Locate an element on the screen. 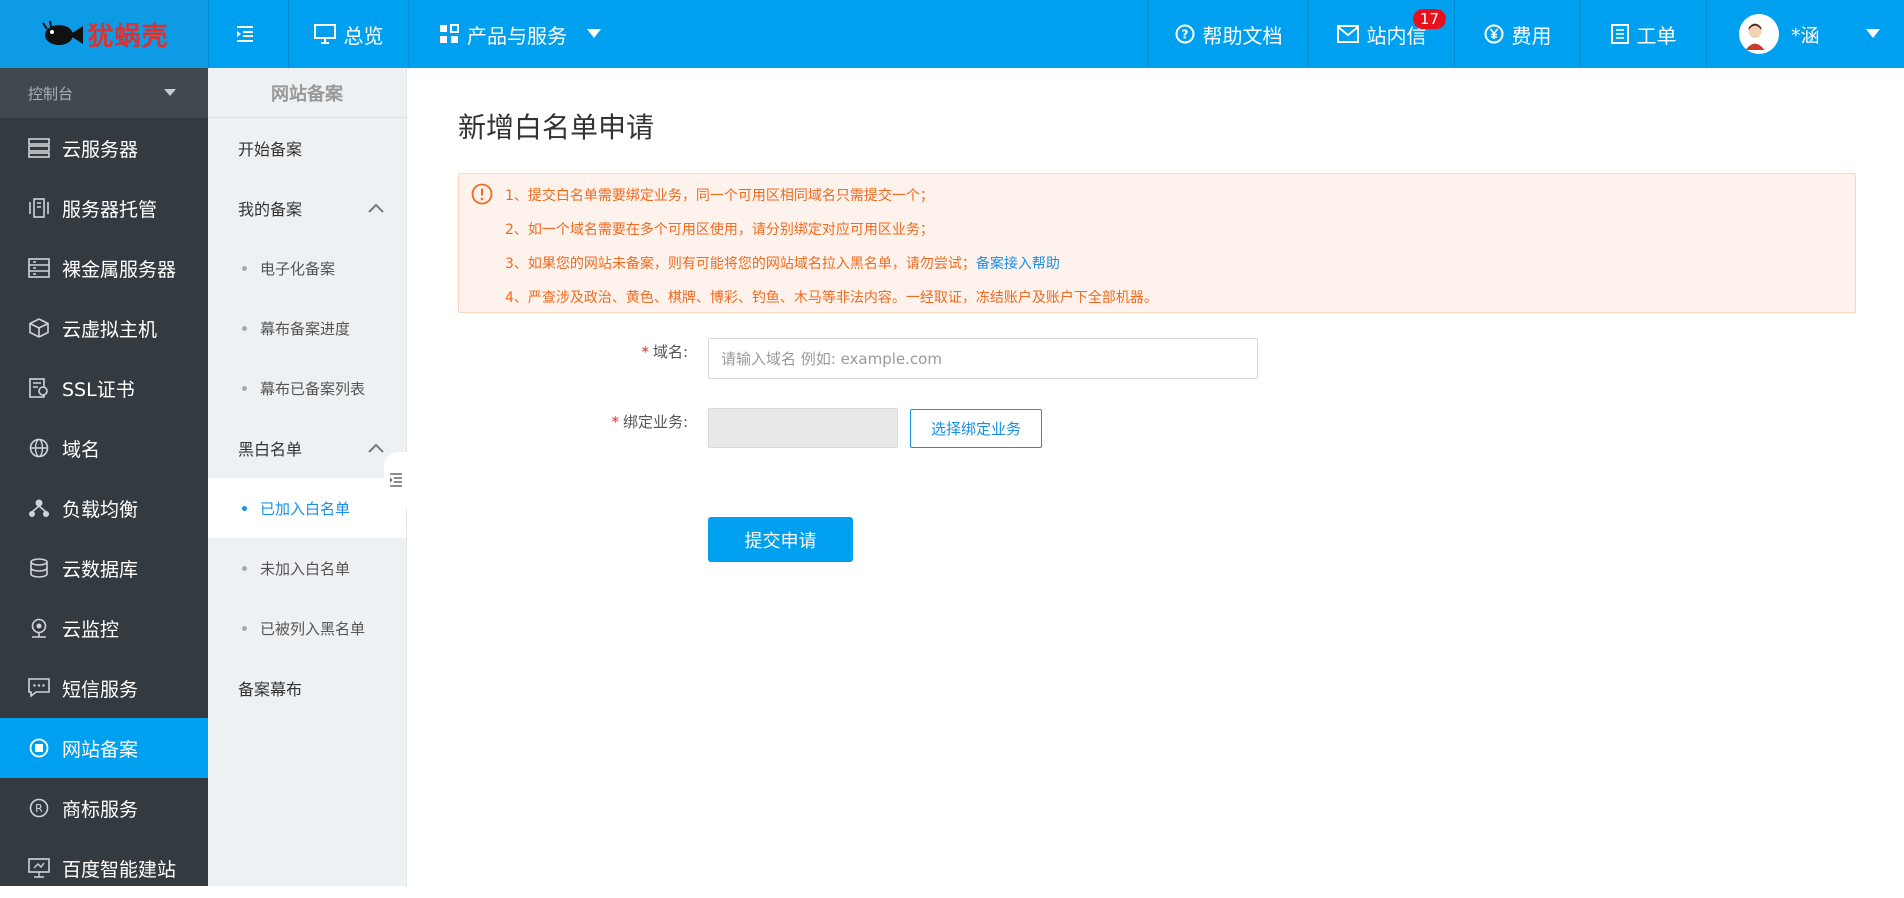 The height and width of the screenshot is (898, 1904). sidebar-item-label: 百度智能建站 is located at coordinates (119, 869).